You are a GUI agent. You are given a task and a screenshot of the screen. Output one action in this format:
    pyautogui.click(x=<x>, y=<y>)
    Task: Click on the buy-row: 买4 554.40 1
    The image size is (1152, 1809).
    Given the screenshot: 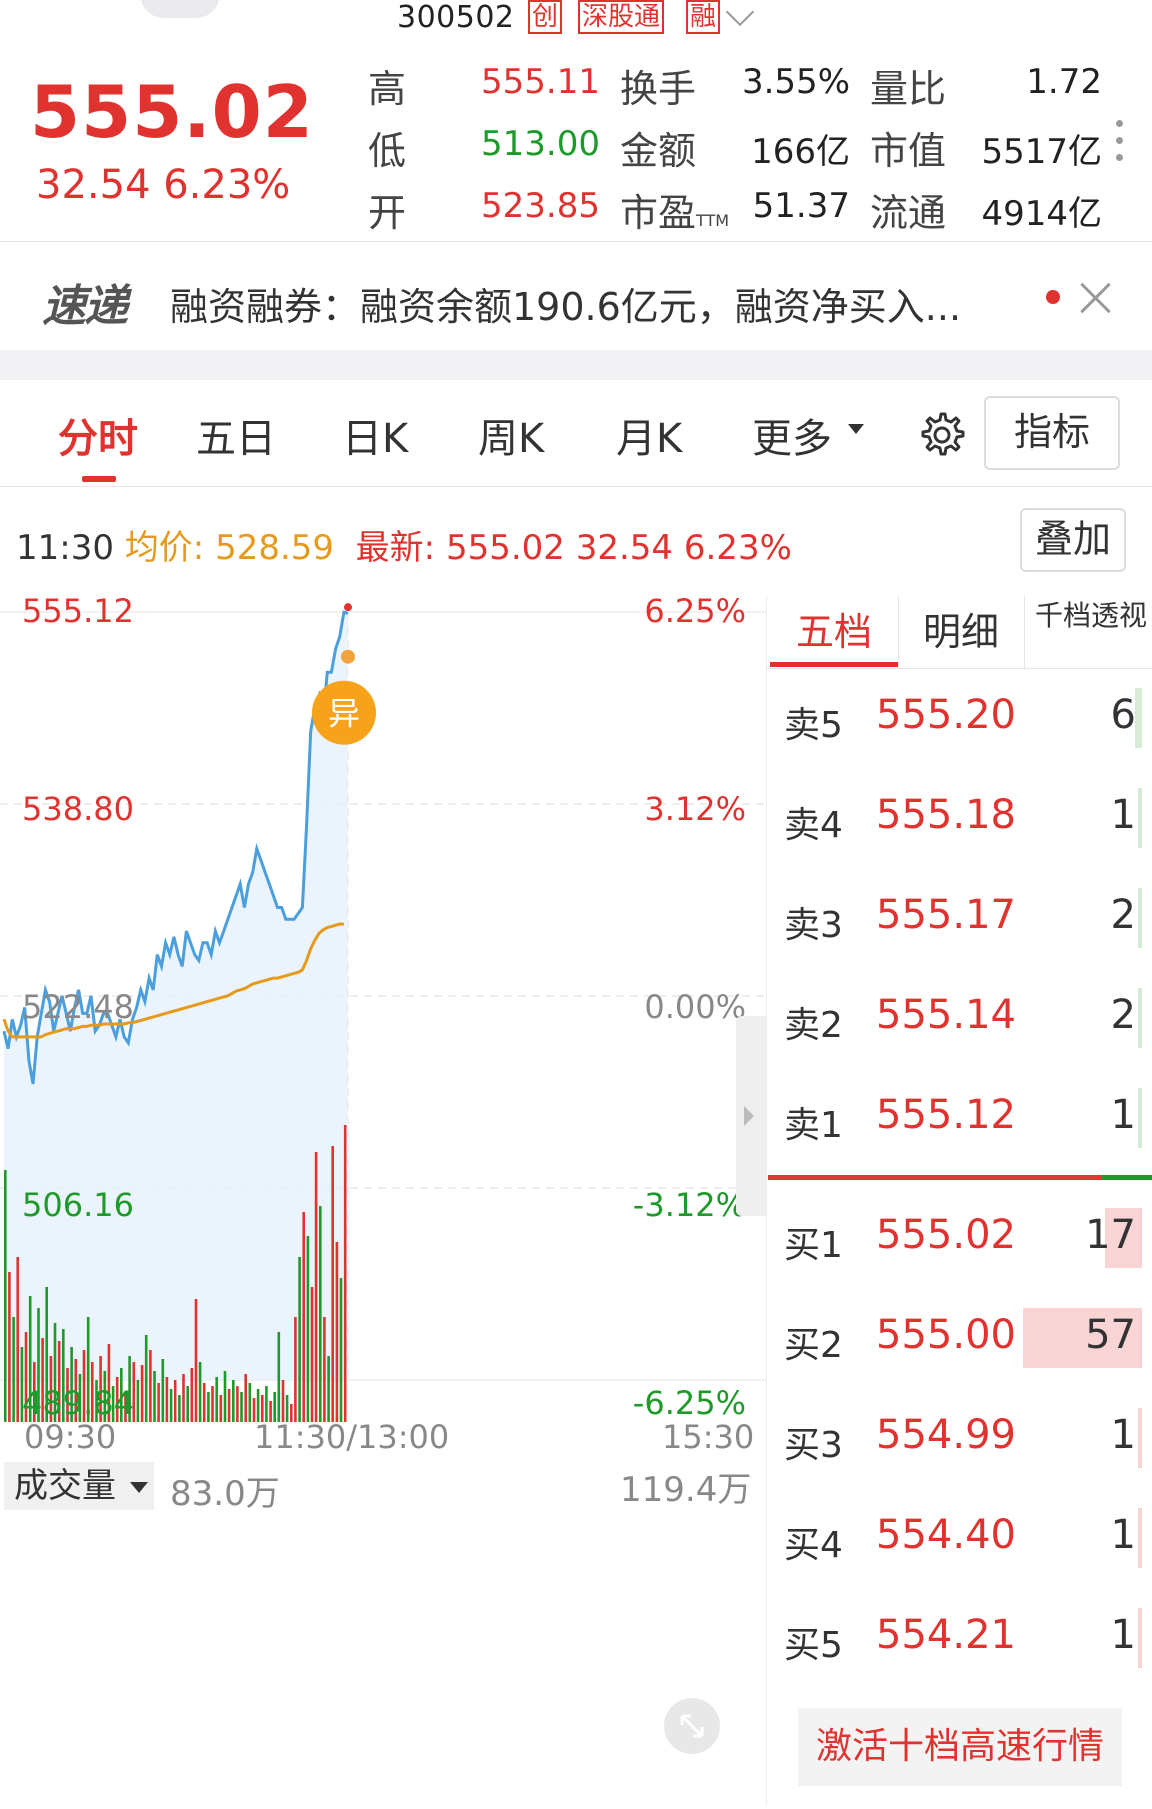 What is the action you would take?
    pyautogui.click(x=956, y=1538)
    